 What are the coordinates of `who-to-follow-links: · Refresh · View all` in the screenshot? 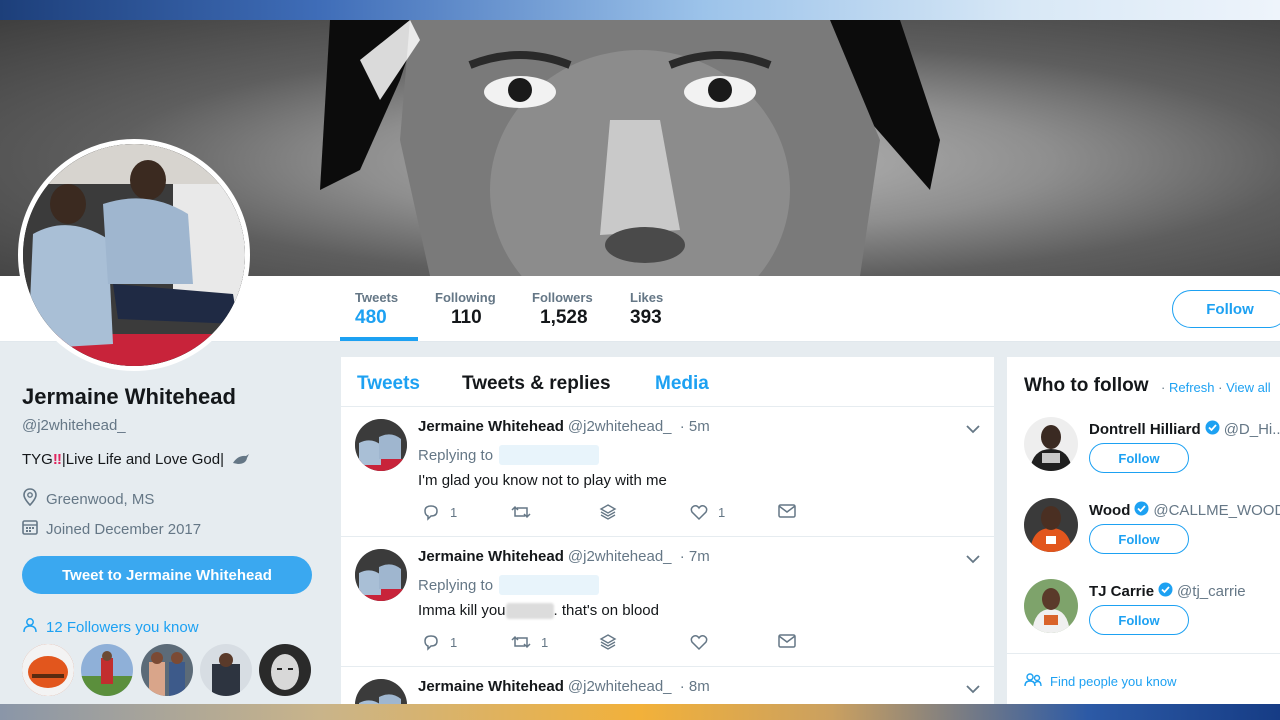 It's located at (1216, 387).